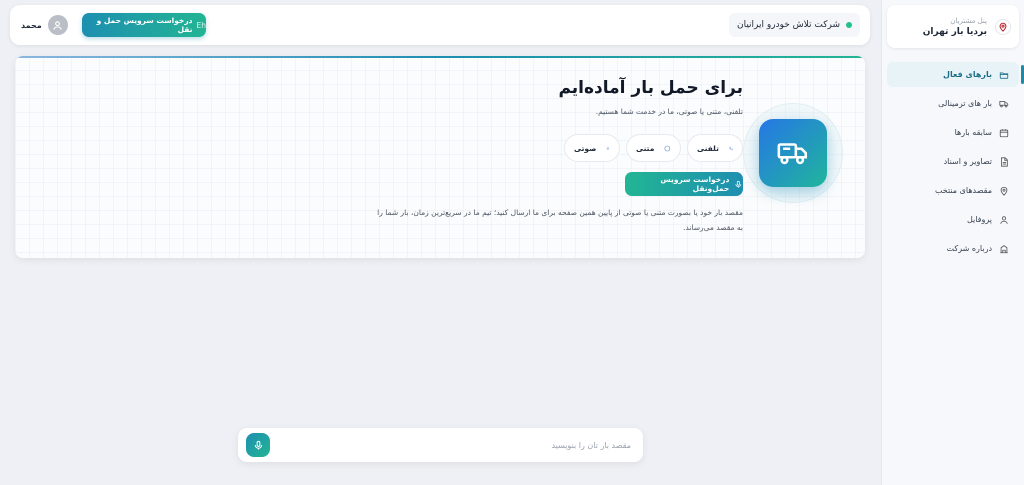 The image size is (1024, 485). I want to click on sidebar-item-destinations: مقصدهای منتخب, so click(953, 190).